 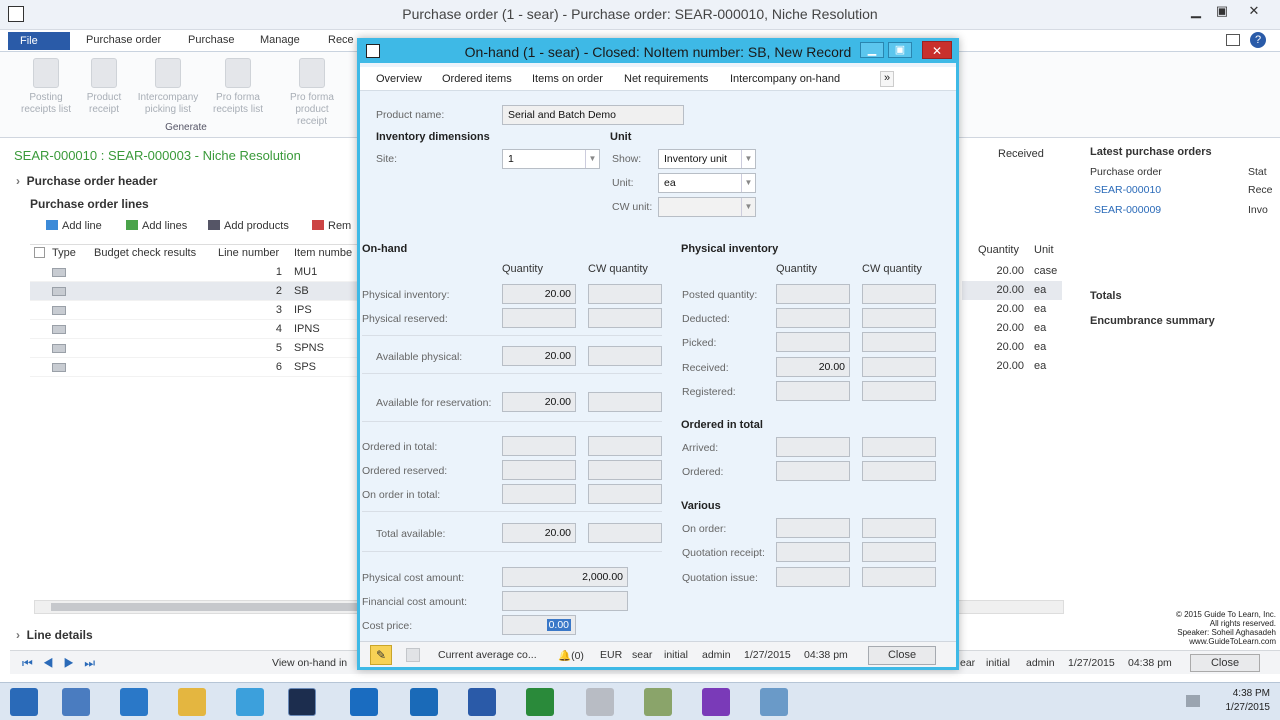 What do you see at coordinates (707, 207) in the screenshot?
I see `cw-unit-select: ▼` at bounding box center [707, 207].